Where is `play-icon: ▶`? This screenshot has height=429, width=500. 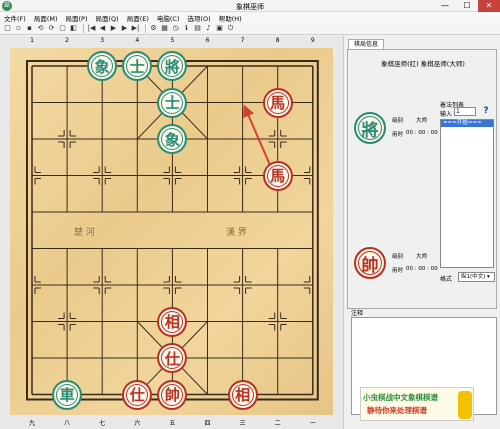
play-icon: ▶ is located at coordinates (113, 28).